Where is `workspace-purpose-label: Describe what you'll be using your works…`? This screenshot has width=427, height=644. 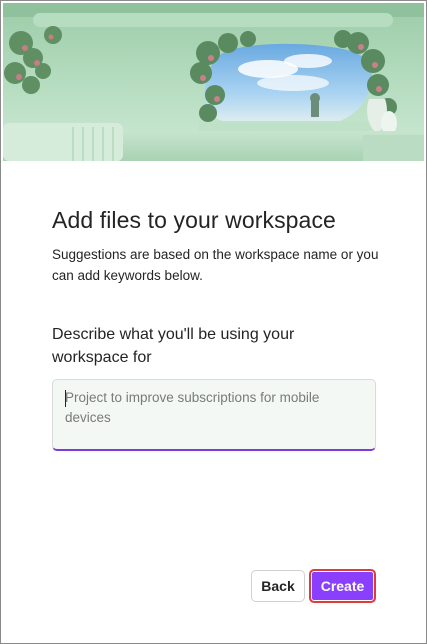 workspace-purpose-label: Describe what you'll be using your works… is located at coordinates (173, 346).